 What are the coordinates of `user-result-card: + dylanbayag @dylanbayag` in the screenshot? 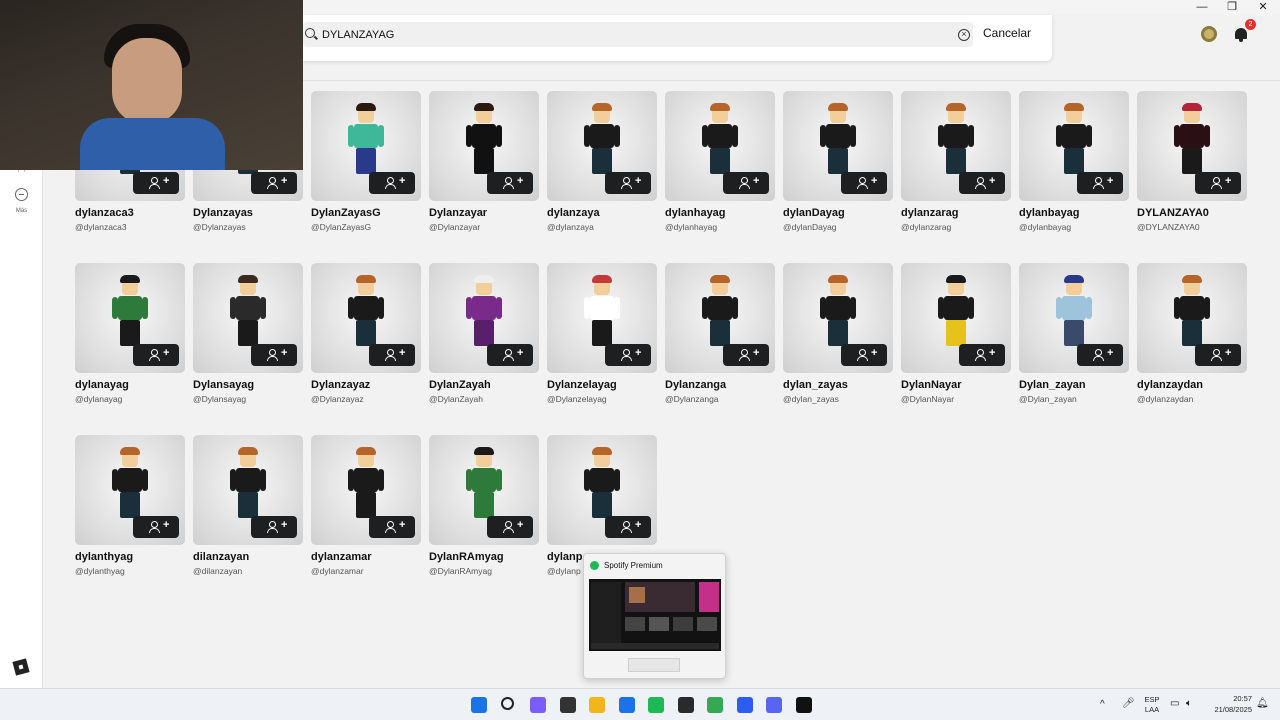 It's located at (1074, 161).